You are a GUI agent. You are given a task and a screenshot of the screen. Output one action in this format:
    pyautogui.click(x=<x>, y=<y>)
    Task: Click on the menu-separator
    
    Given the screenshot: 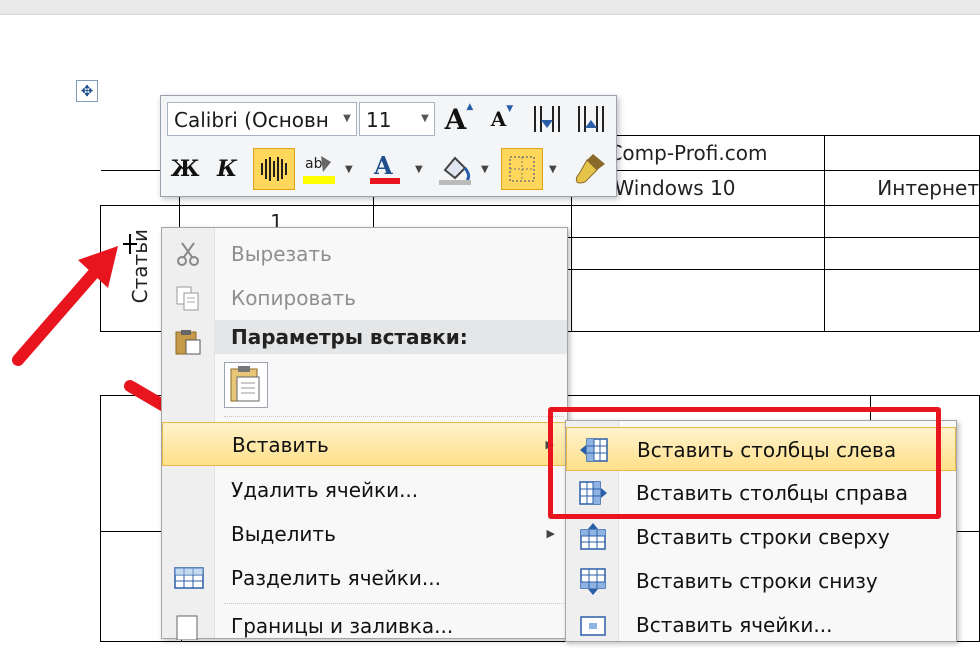 What is the action you would take?
    pyautogui.click(x=394, y=416)
    